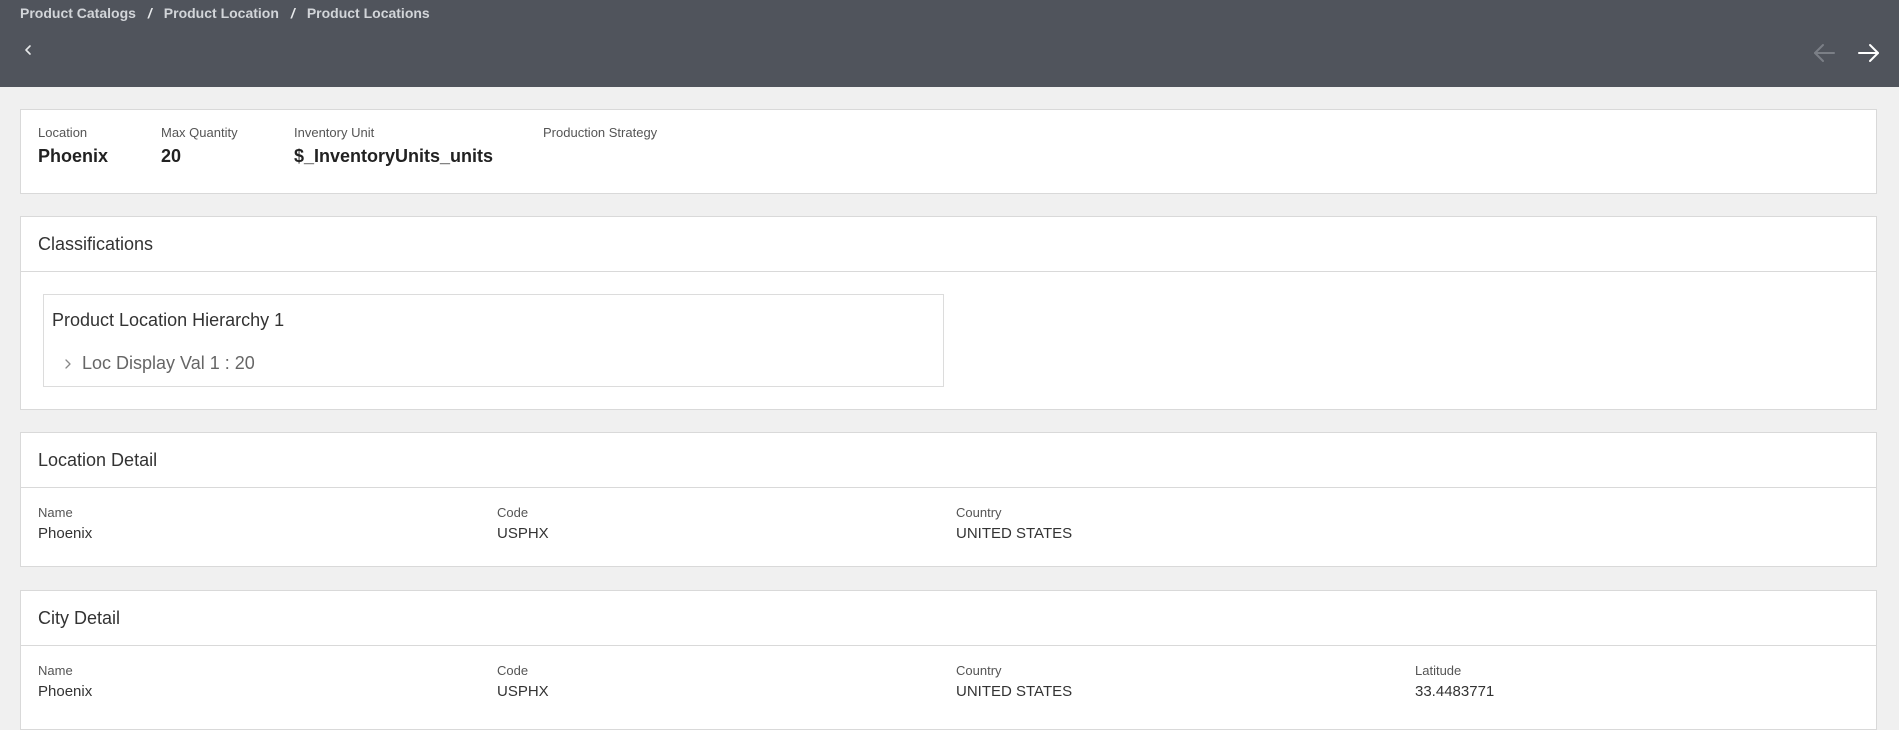  I want to click on location-name-label: Name, so click(55, 512).